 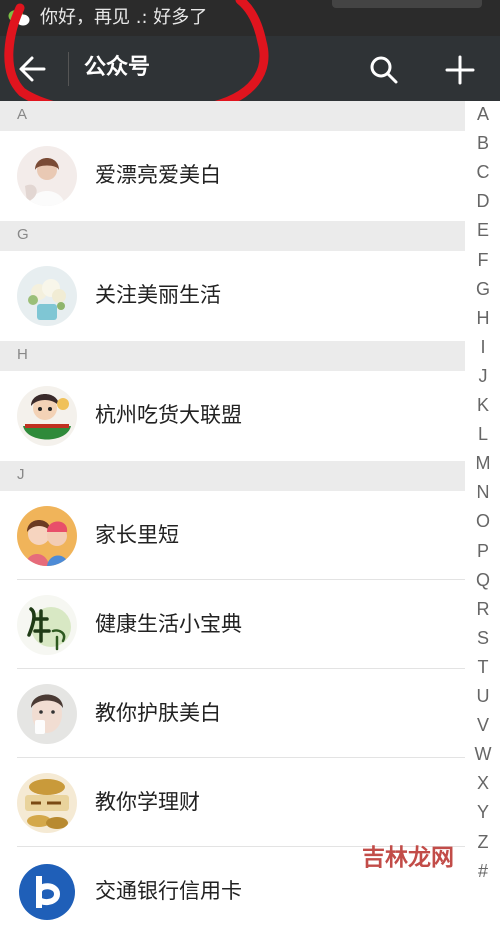 What do you see at coordinates (483, 463) in the screenshot?
I see `index-letter: M` at bounding box center [483, 463].